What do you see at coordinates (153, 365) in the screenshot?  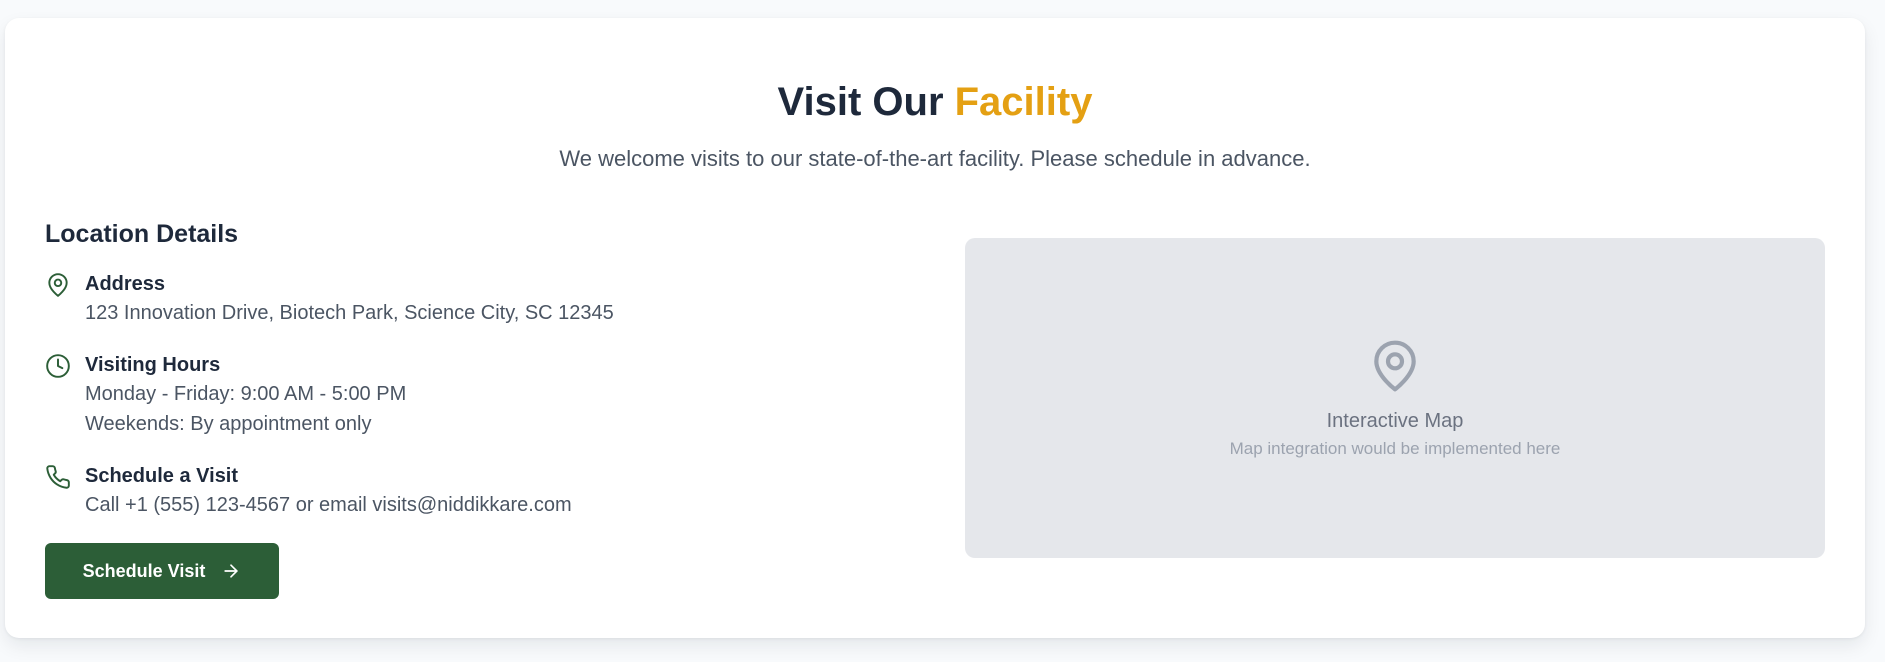 I see `visiting-hours-label: Visiting Hours` at bounding box center [153, 365].